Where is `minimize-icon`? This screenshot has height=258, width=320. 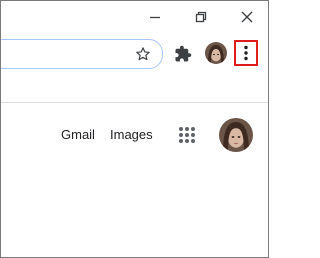 minimize-icon is located at coordinates (155, 17).